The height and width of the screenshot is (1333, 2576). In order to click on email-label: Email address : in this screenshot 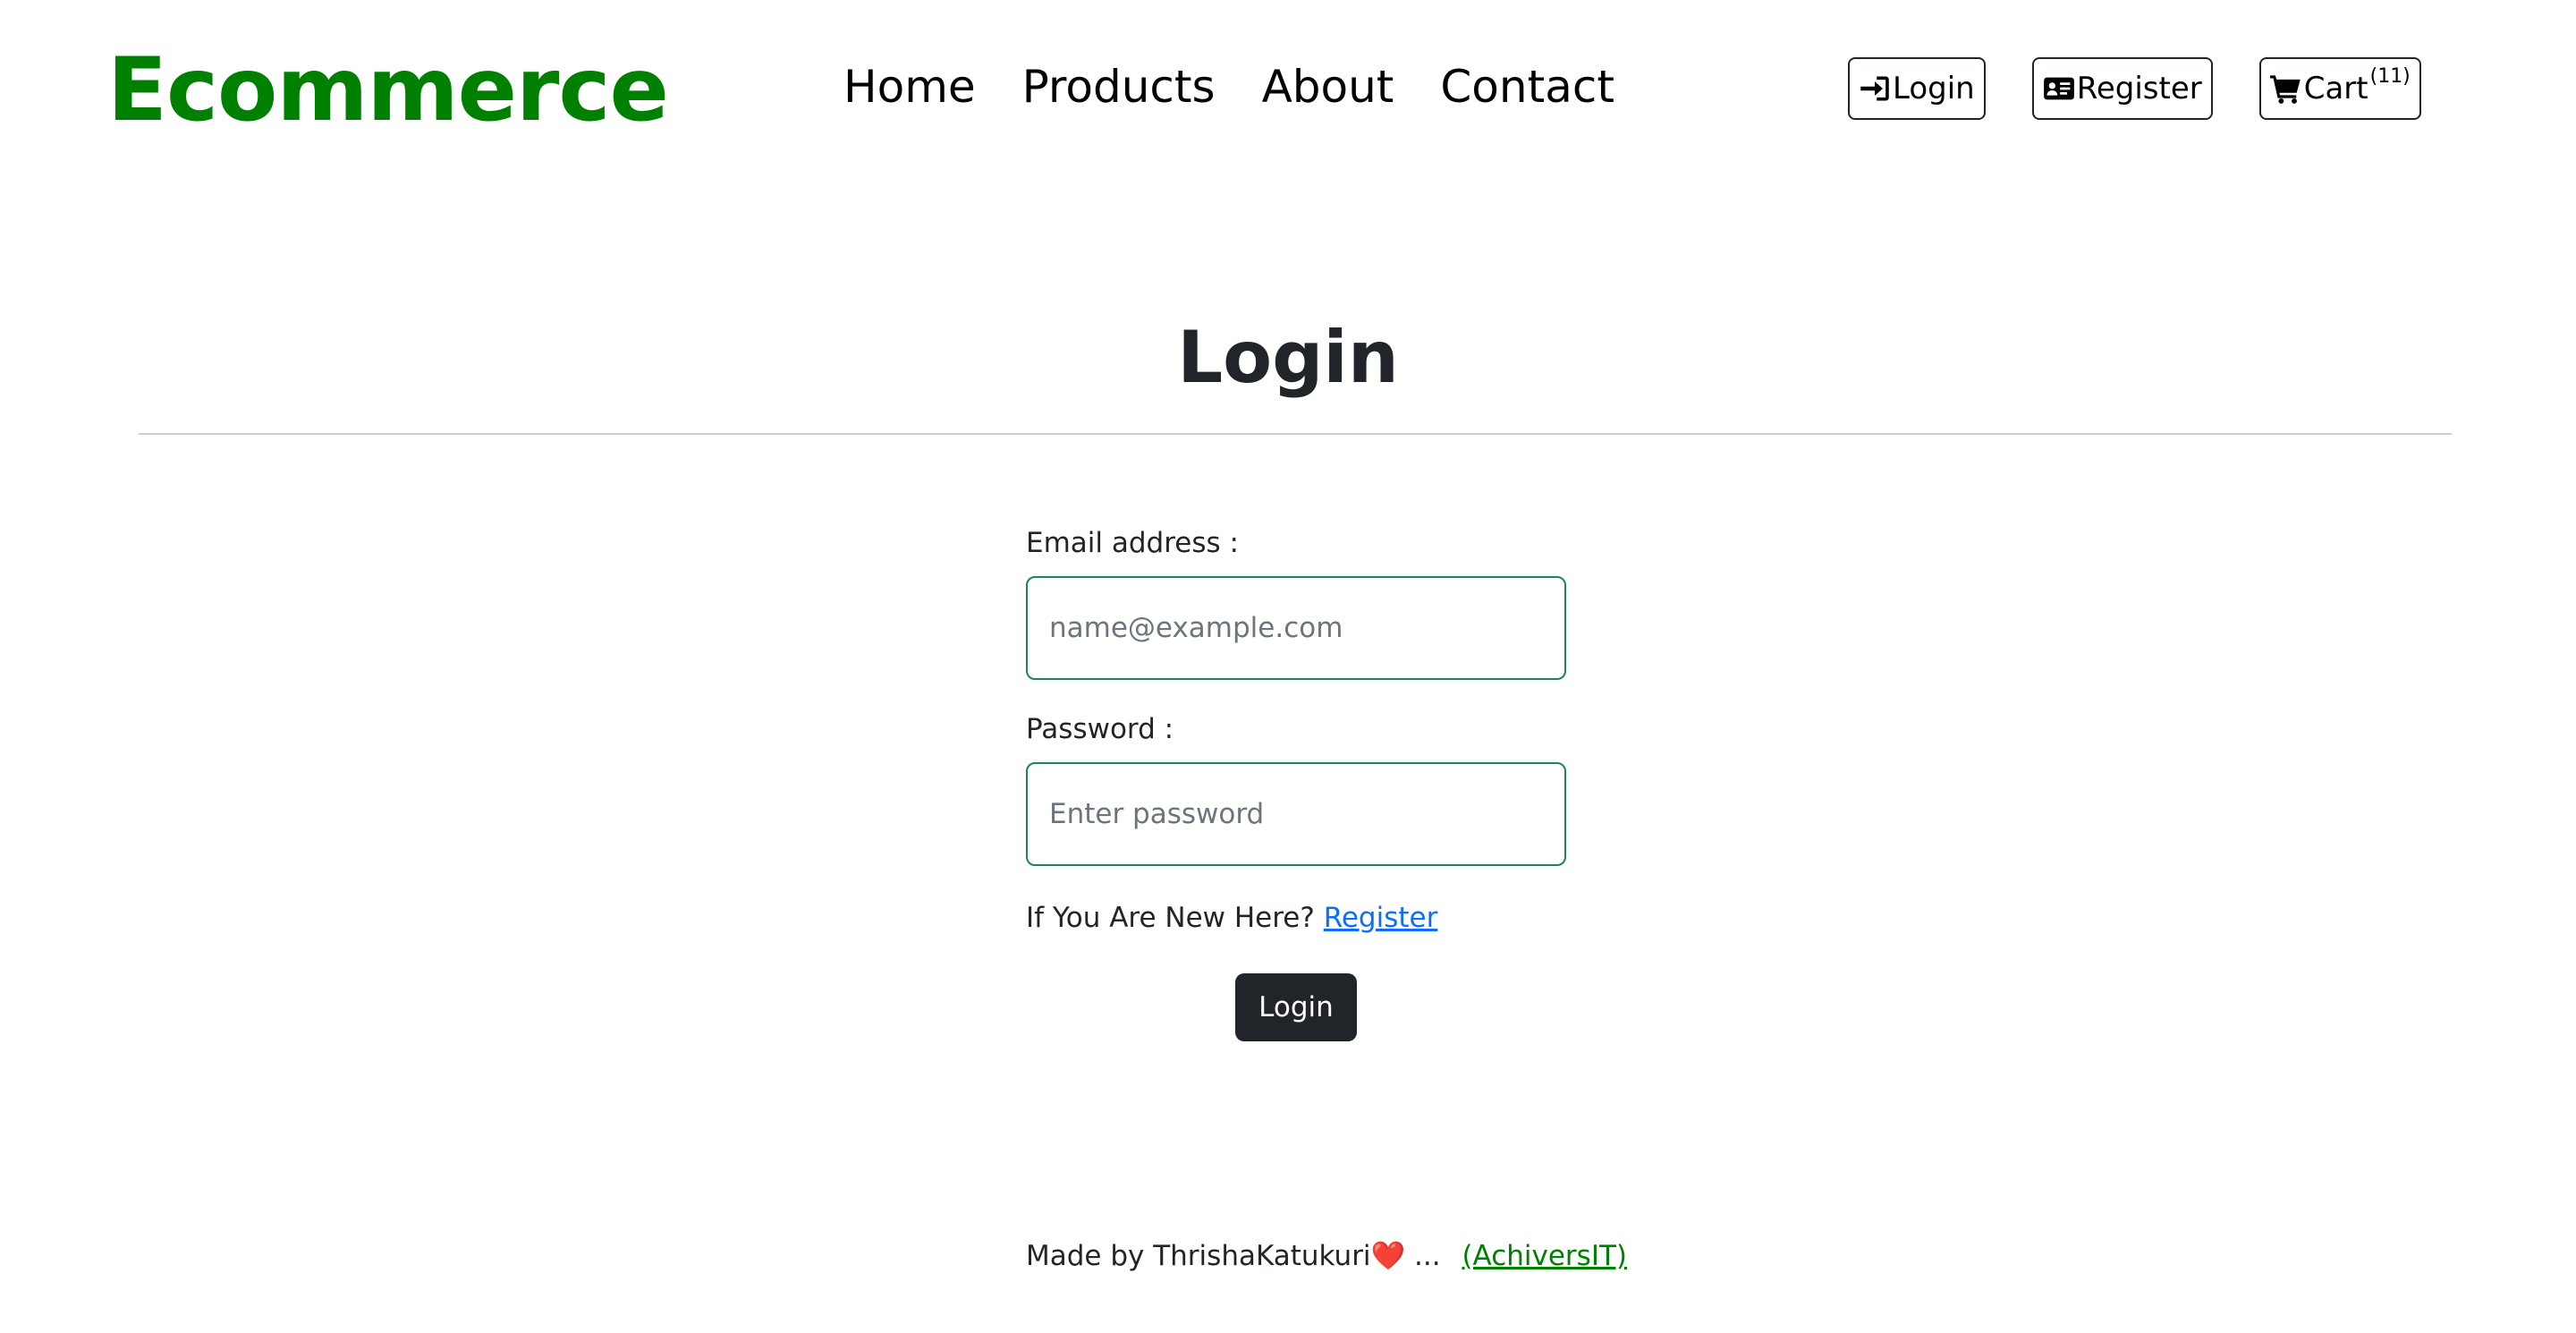, I will do `click(1132, 543)`.